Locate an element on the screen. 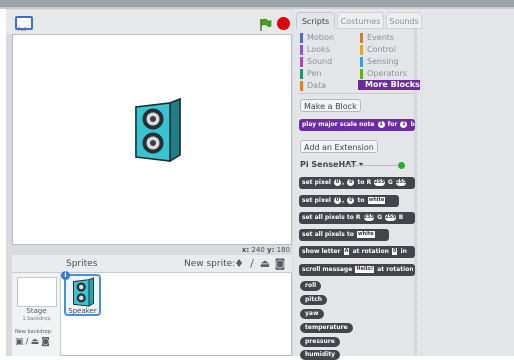  block-text: set all pixels to is located at coordinates (328, 234).